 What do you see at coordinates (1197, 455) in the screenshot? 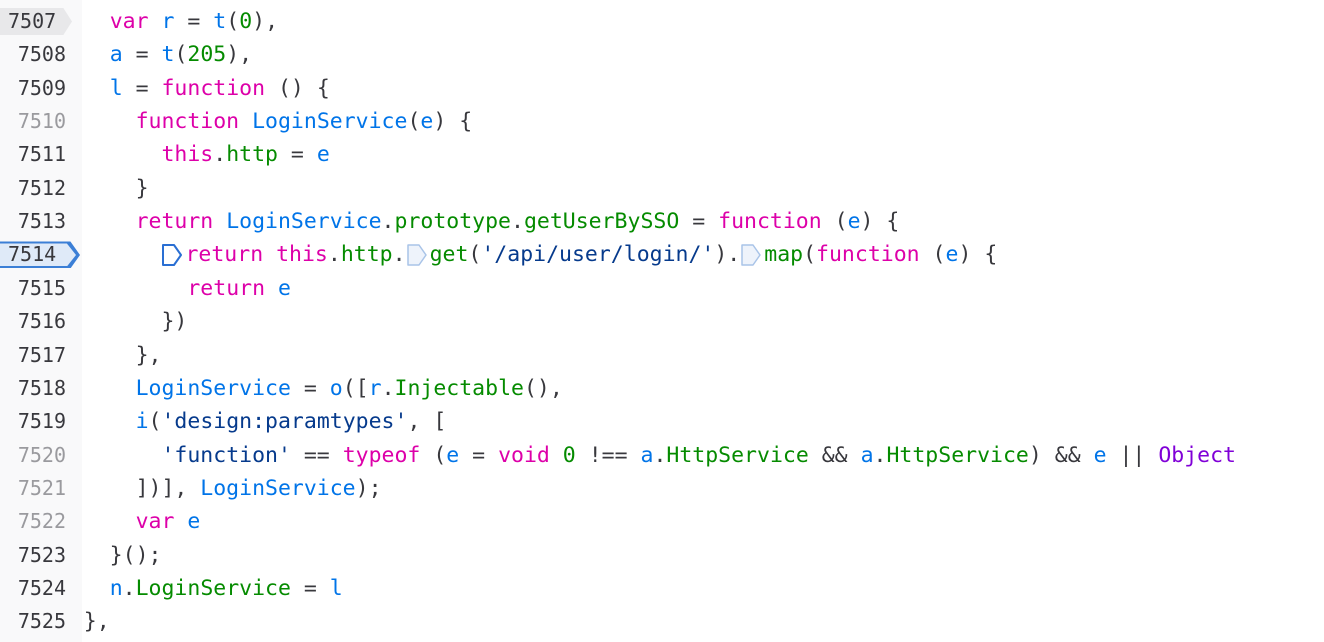
I see `code-token: Object` at bounding box center [1197, 455].